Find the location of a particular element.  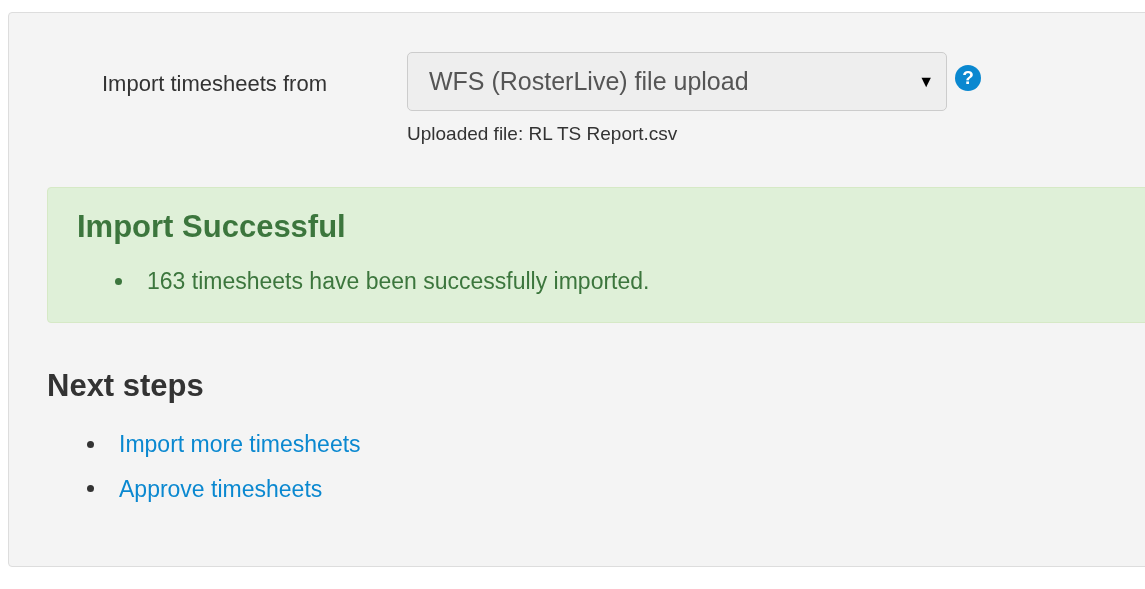

alert-title: Import Successful is located at coordinates (211, 226).